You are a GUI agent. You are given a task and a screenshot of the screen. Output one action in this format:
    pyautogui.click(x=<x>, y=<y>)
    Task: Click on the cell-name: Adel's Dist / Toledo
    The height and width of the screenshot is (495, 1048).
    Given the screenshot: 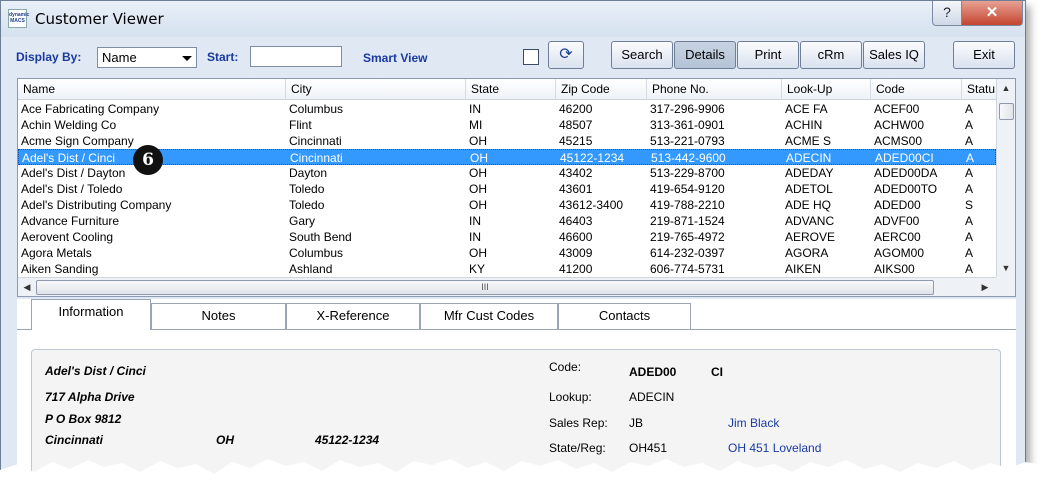 What is the action you would take?
    pyautogui.click(x=72, y=189)
    